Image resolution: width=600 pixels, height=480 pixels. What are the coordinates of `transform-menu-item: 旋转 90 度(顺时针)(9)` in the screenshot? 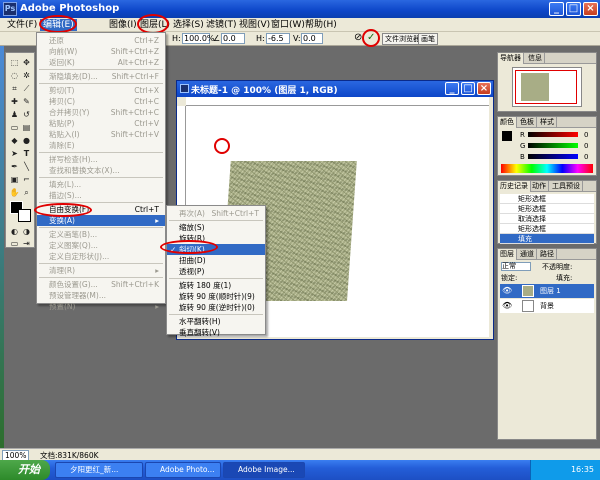 It's located at (216, 296).